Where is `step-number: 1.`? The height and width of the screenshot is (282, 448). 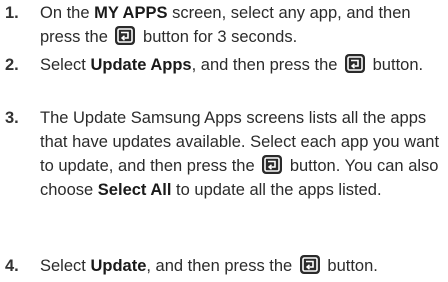 step-number: 1. is located at coordinates (12, 13).